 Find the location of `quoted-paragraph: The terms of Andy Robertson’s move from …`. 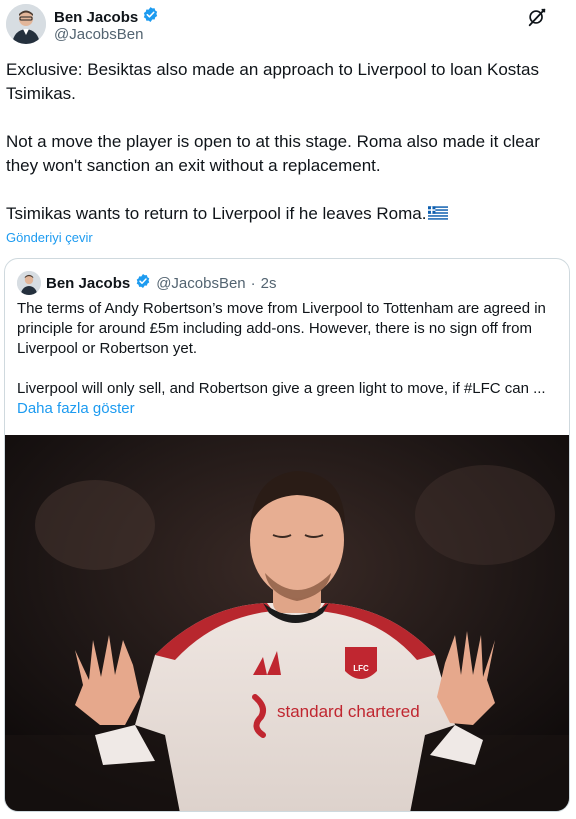

quoted-paragraph: The terms of Andy Robertson’s move from … is located at coordinates (281, 328).